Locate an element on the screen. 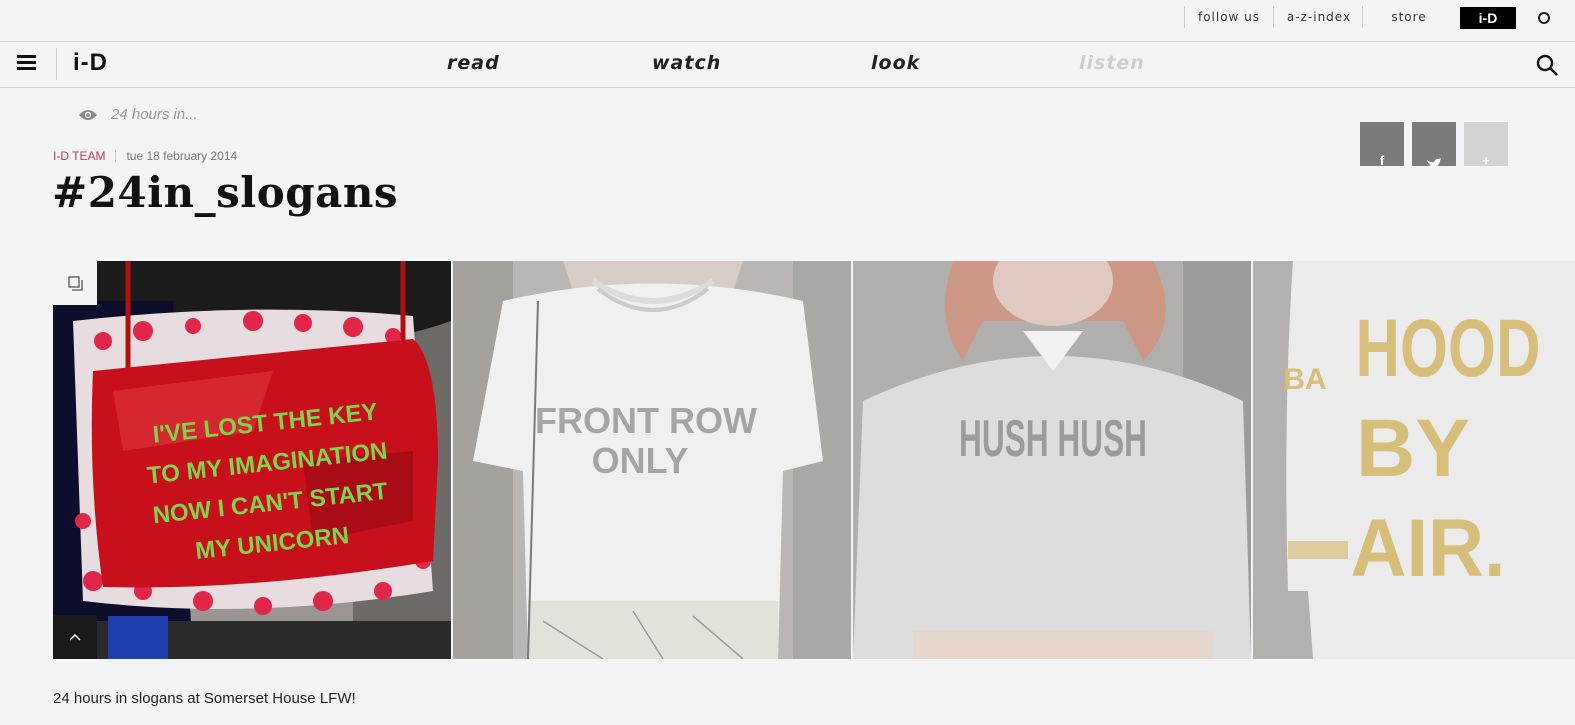 The width and height of the screenshot is (1575, 725). article-meta: i-D Team tue 18 february 2014 is located at coordinates (145, 156).